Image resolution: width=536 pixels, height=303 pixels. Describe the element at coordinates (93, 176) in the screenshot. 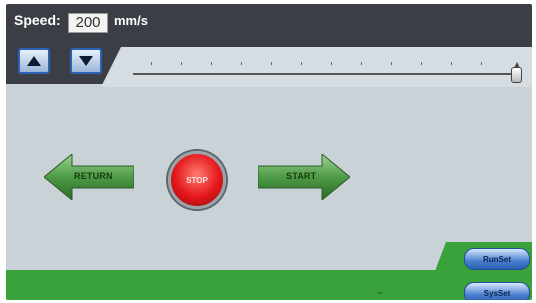

I see `return-label: RETURN` at that location.